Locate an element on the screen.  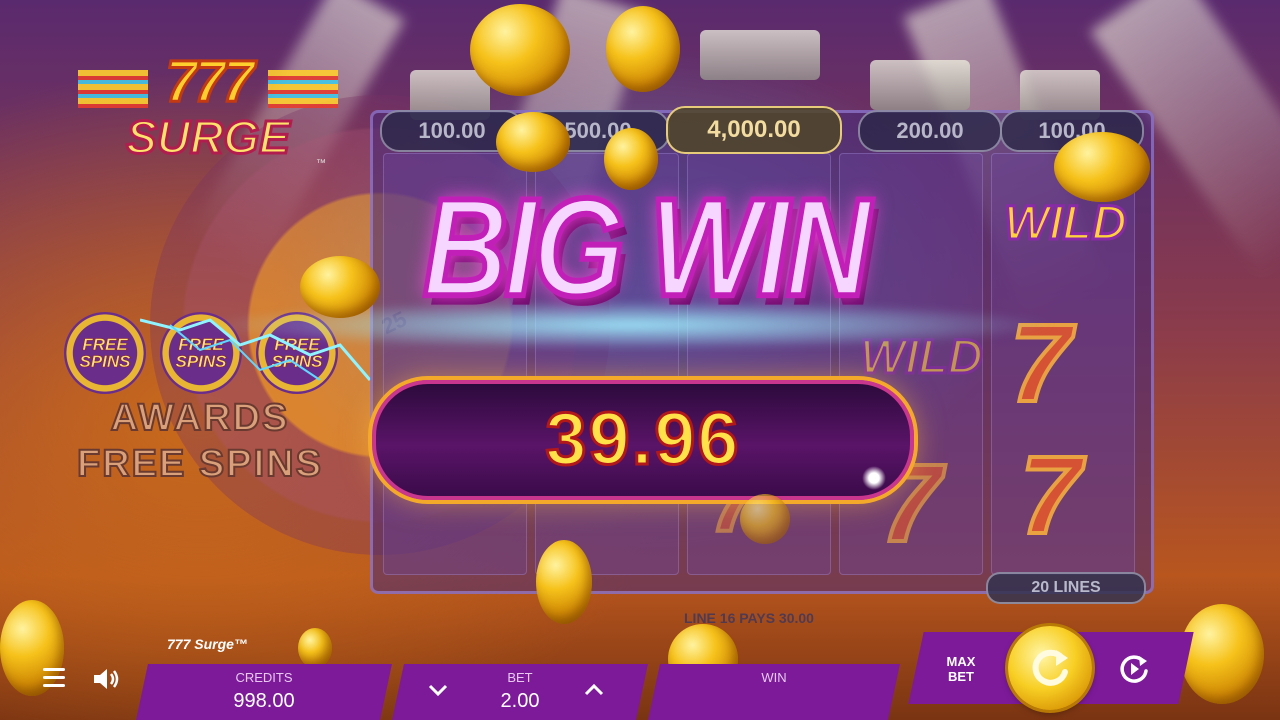
win-panel: WIN is located at coordinates (774, 692).